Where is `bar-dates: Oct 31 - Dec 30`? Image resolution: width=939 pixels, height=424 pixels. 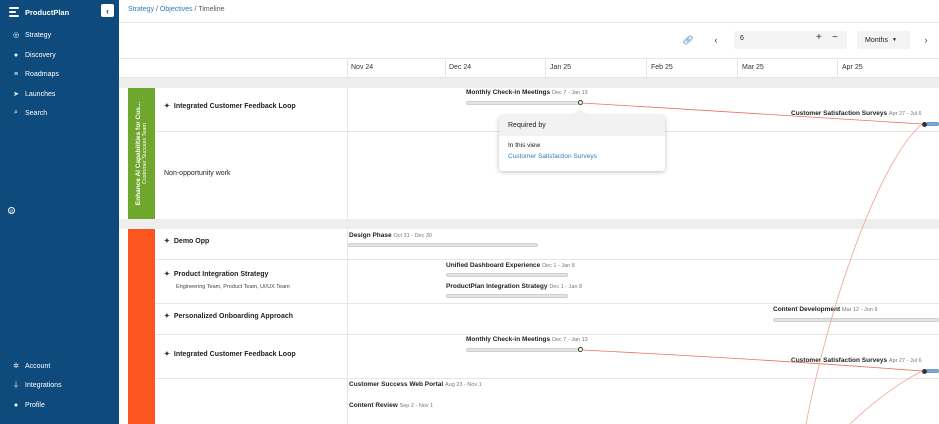 bar-dates: Oct 31 - Dec 30 is located at coordinates (412, 236).